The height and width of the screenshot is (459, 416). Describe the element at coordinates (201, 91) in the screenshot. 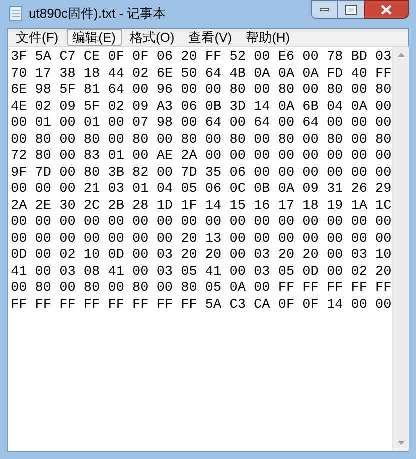

I see `text-line: 6E 98 5F 81 64 00 96 00 00 80 00 80 00 80 00 80` at that location.